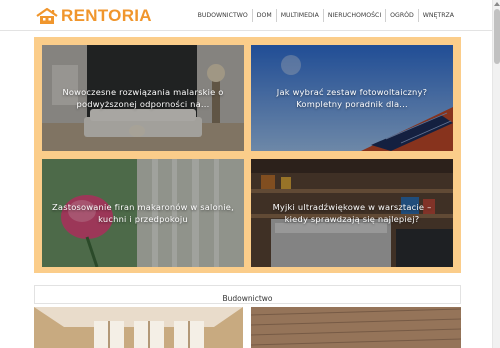 The height and width of the screenshot is (348, 500). I want to click on bricks-image, so click(356, 327).